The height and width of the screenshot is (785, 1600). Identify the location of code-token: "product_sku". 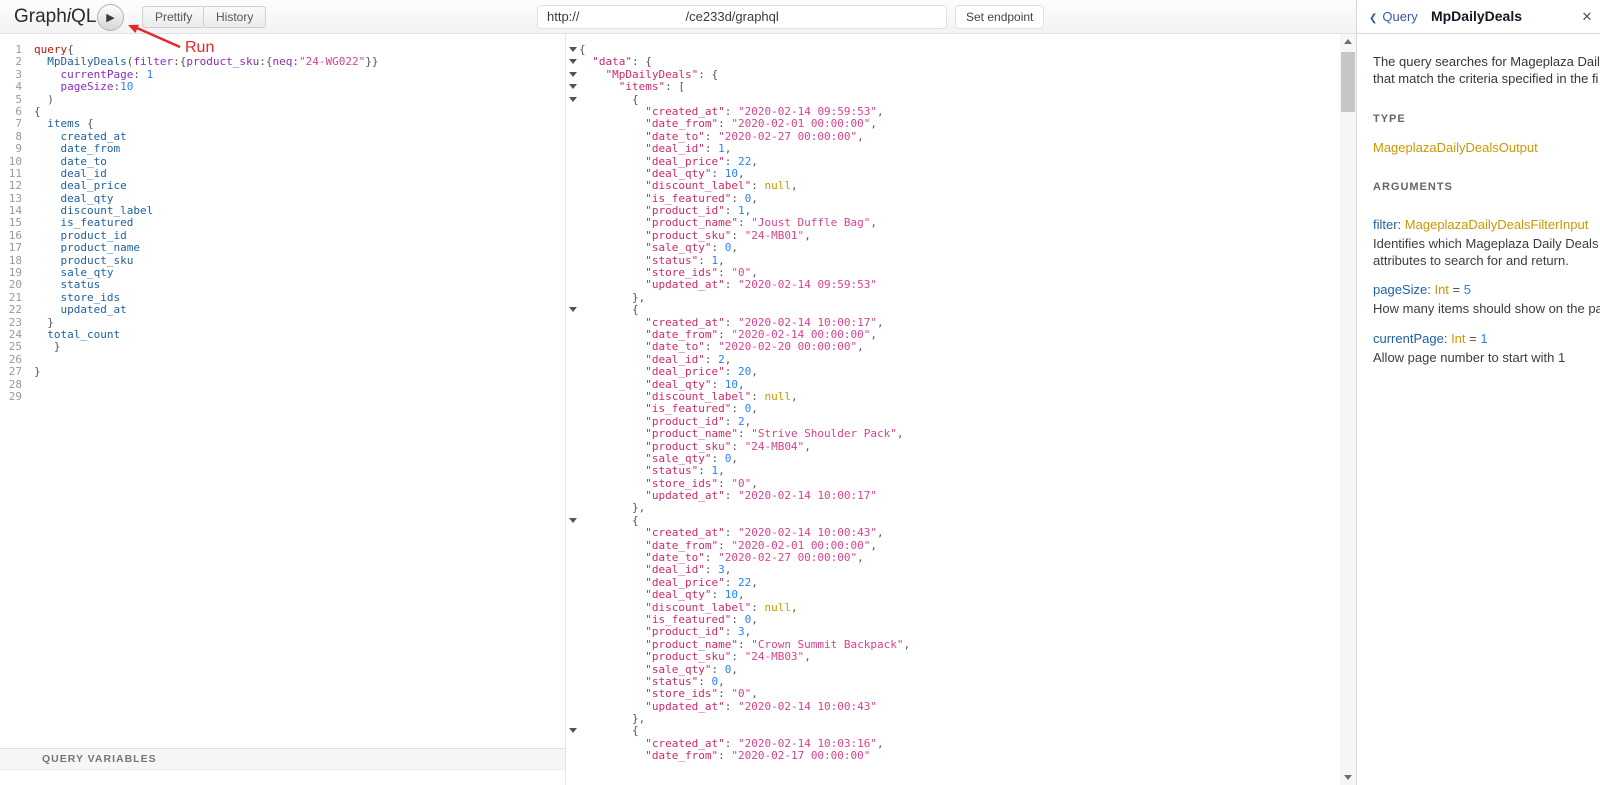
(688, 235).